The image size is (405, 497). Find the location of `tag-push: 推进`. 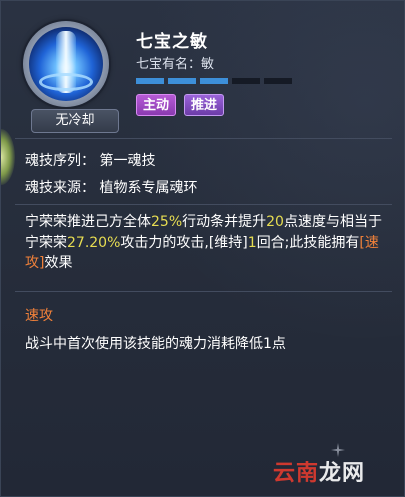

tag-push: 推进 is located at coordinates (204, 105).